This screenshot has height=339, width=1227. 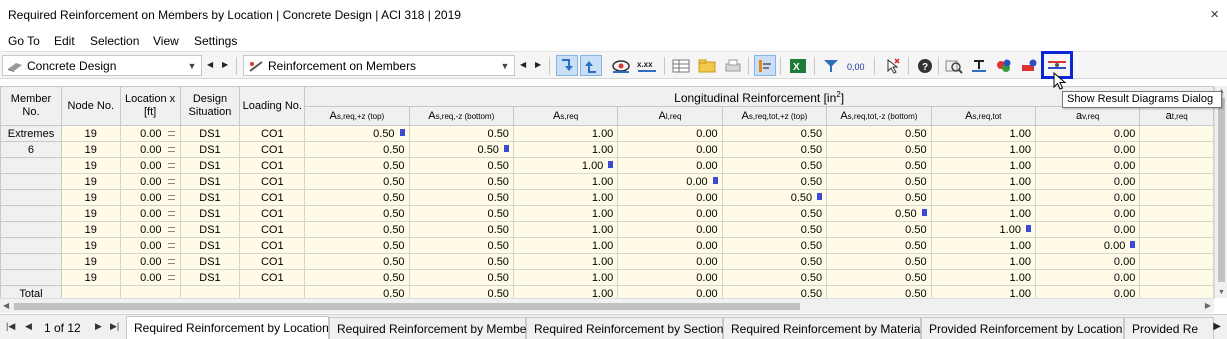 I want to click on sheet-tab-0: Required Reinforcement by Location, so click(x=227, y=327).